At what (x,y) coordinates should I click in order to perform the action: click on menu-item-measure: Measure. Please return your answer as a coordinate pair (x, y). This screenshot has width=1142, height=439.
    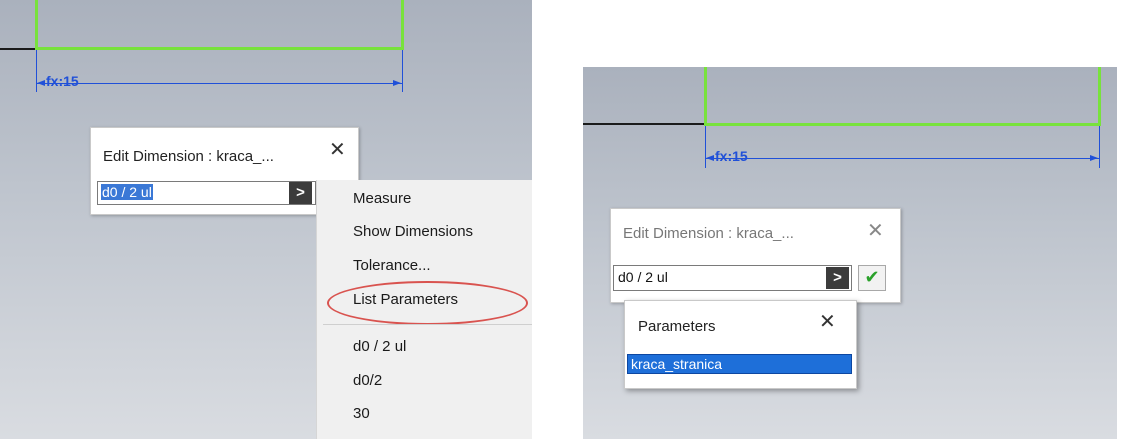
    Looking at the image, I should click on (382, 198).